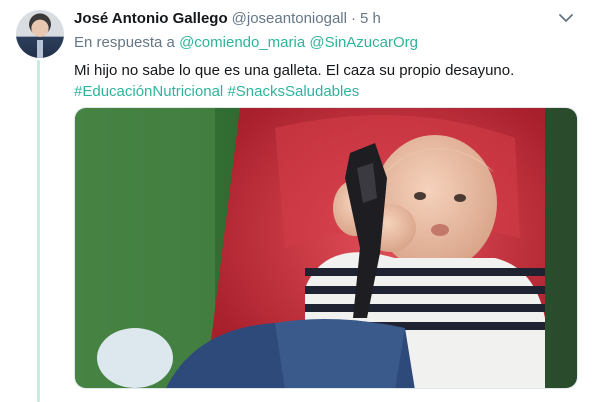  What do you see at coordinates (293, 91) in the screenshot?
I see `hashtag-link: #SnacksSaludables` at bounding box center [293, 91].